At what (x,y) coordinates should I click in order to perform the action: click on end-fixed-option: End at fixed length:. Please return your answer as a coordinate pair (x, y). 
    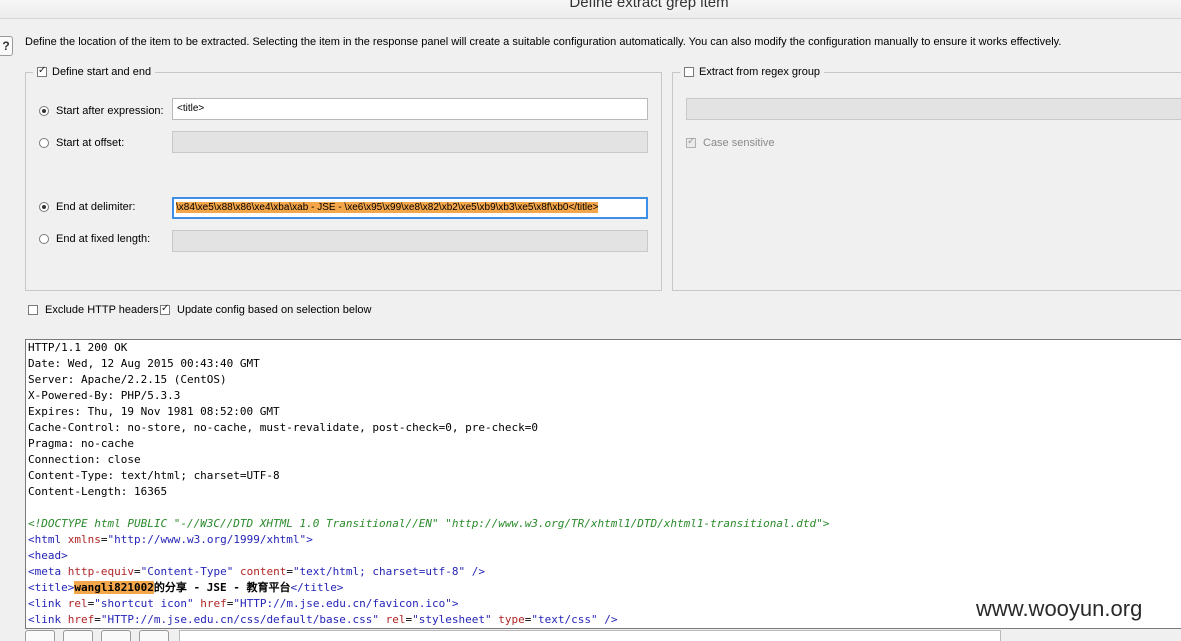
    Looking at the image, I should click on (94, 239).